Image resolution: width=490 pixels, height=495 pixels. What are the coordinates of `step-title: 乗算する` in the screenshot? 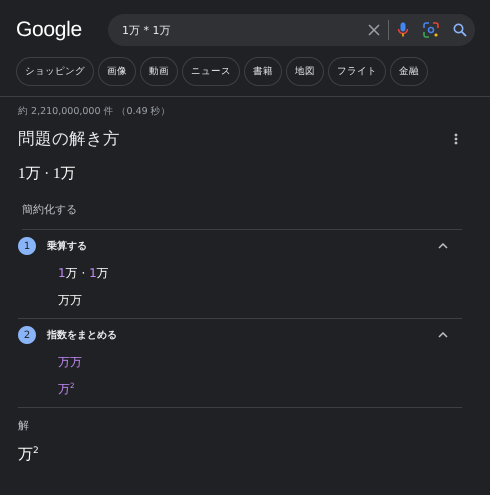 It's located at (67, 246).